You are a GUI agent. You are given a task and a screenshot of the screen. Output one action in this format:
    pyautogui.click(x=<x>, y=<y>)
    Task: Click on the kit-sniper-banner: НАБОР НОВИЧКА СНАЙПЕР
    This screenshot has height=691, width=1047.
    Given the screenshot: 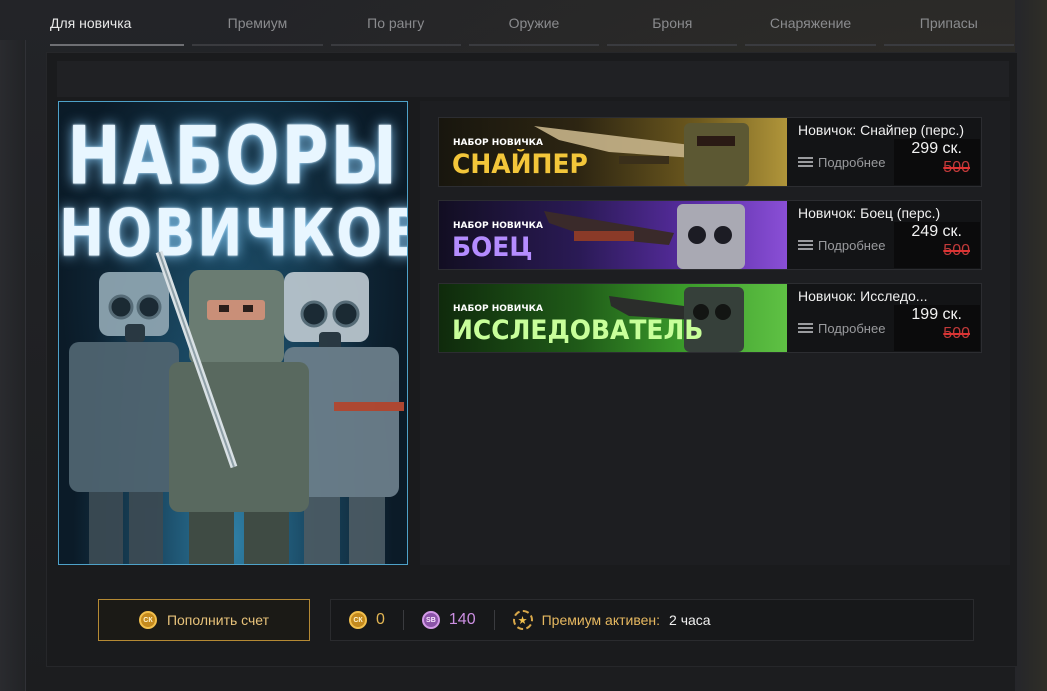 What is the action you would take?
    pyautogui.click(x=613, y=152)
    